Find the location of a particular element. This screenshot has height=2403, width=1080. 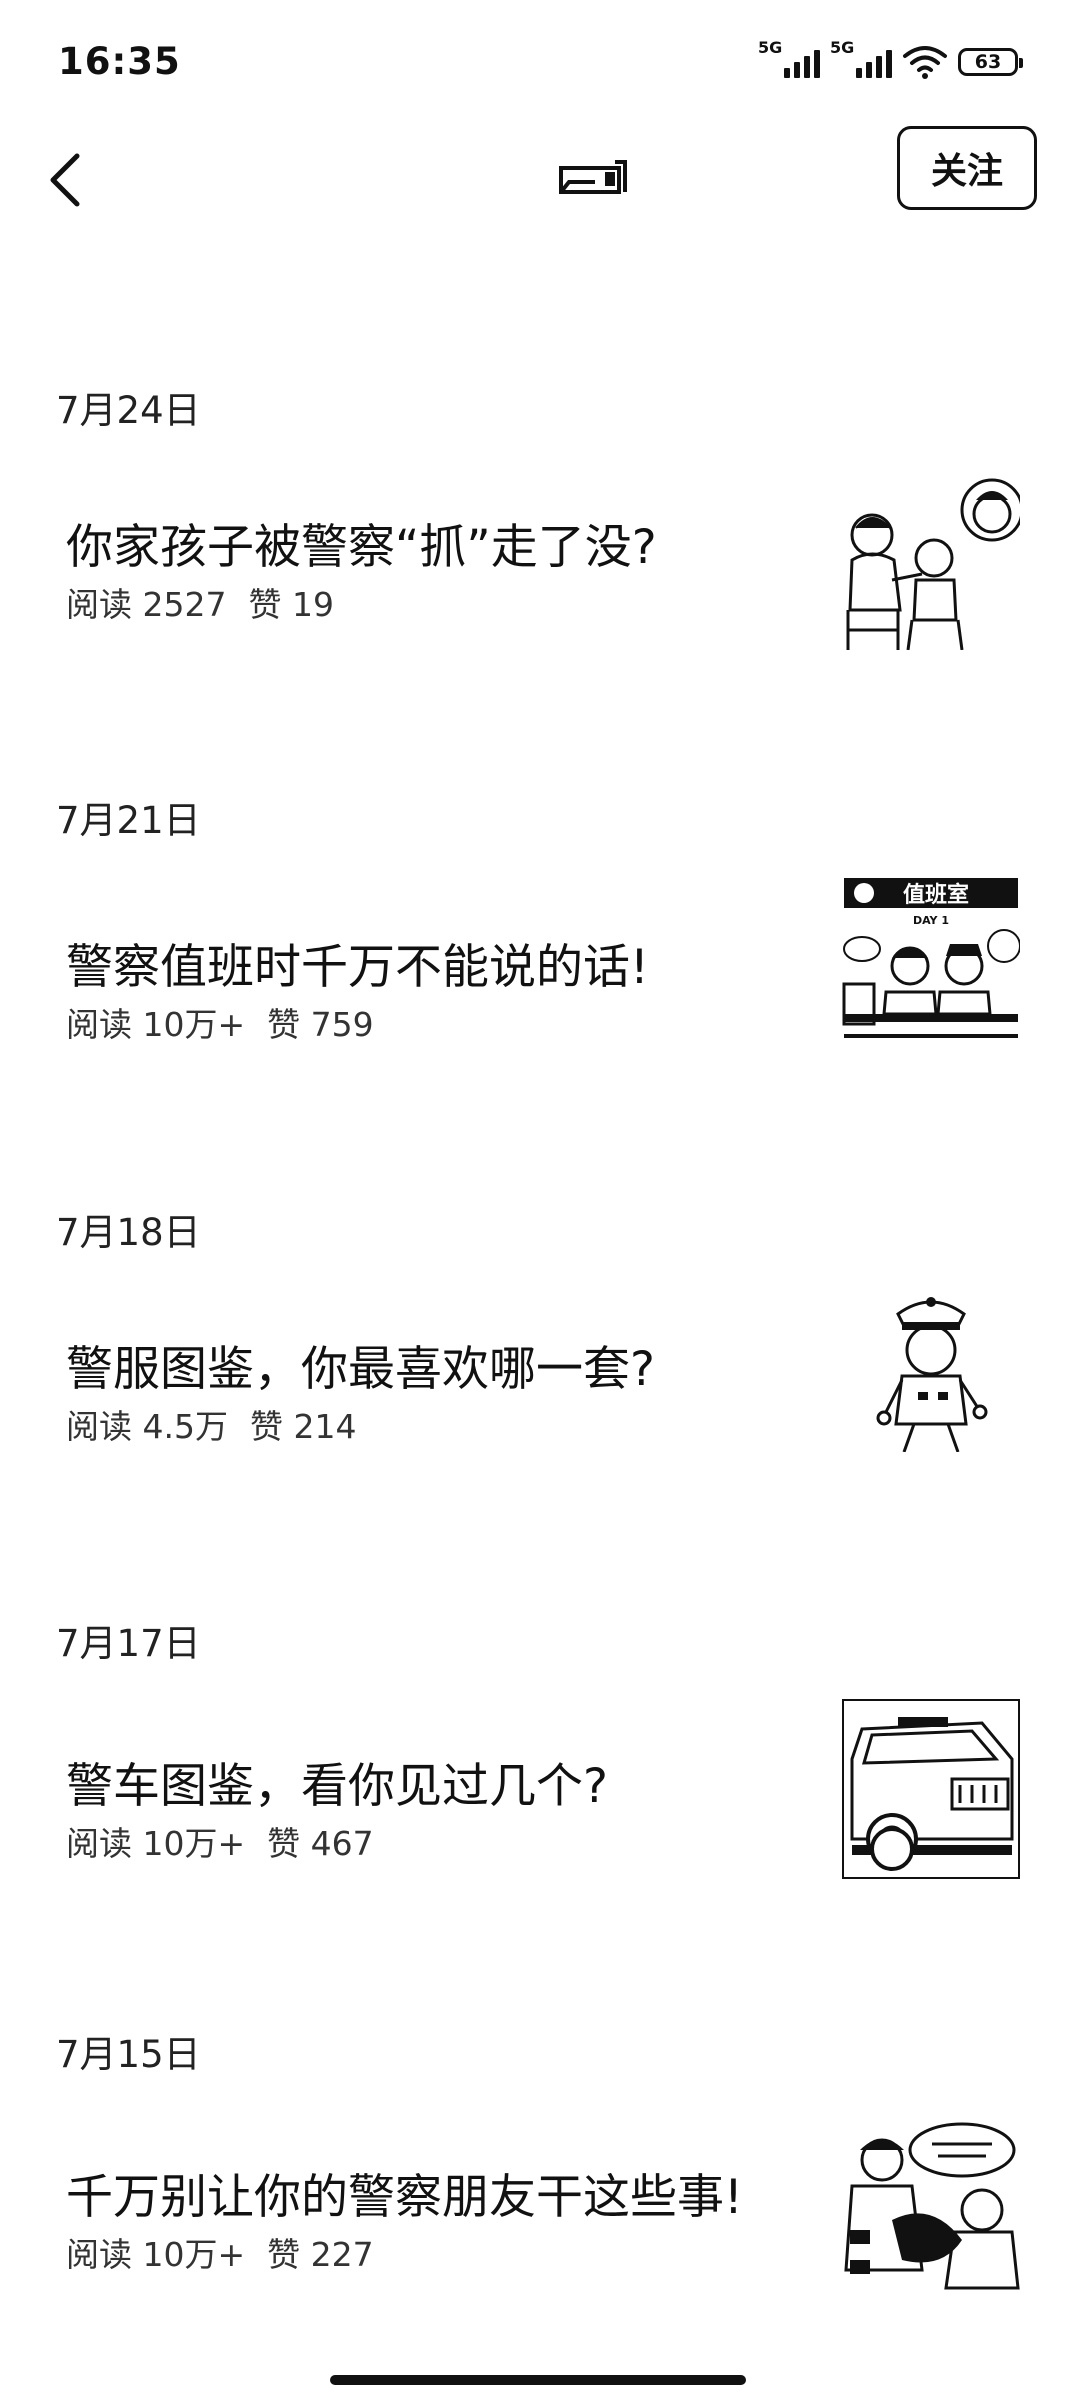

article-card: 千万别让你的警察朋友干这些事! 阅读 10万+ 赞 227 is located at coordinates (540, 2210).